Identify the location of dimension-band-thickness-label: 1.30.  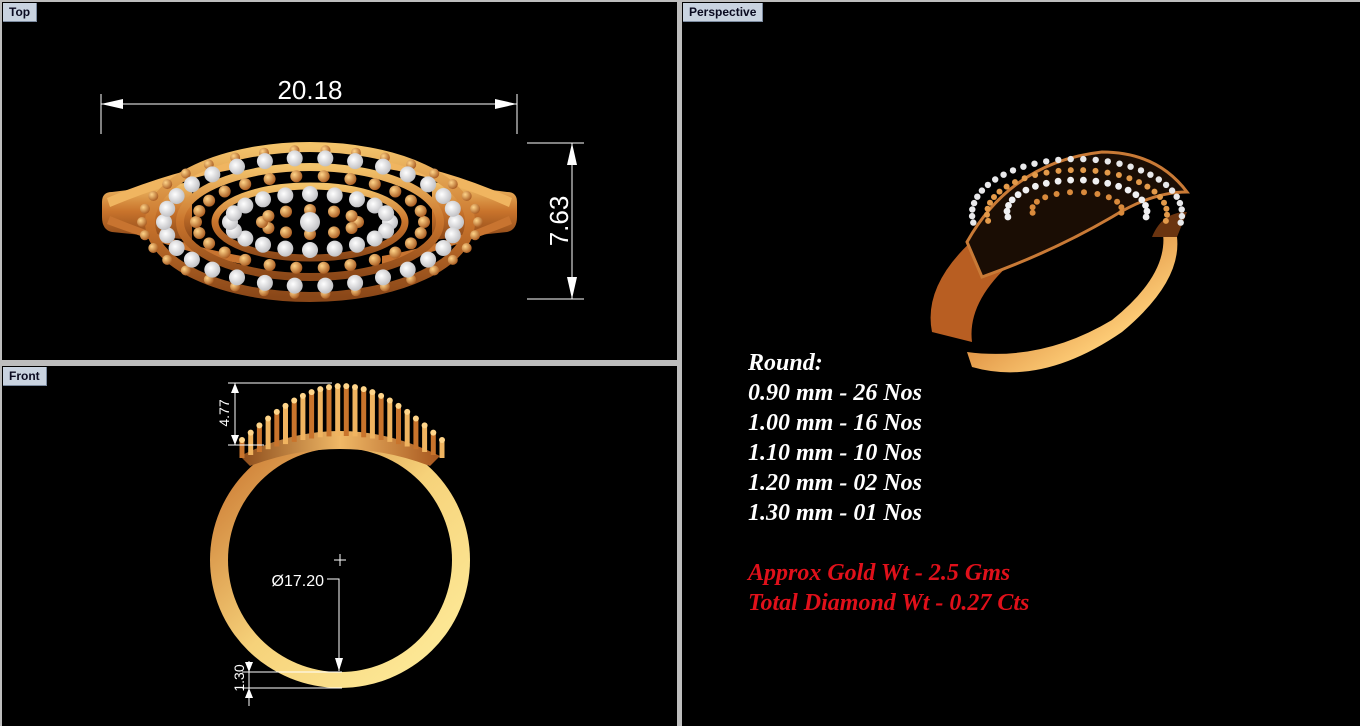
(239, 677).